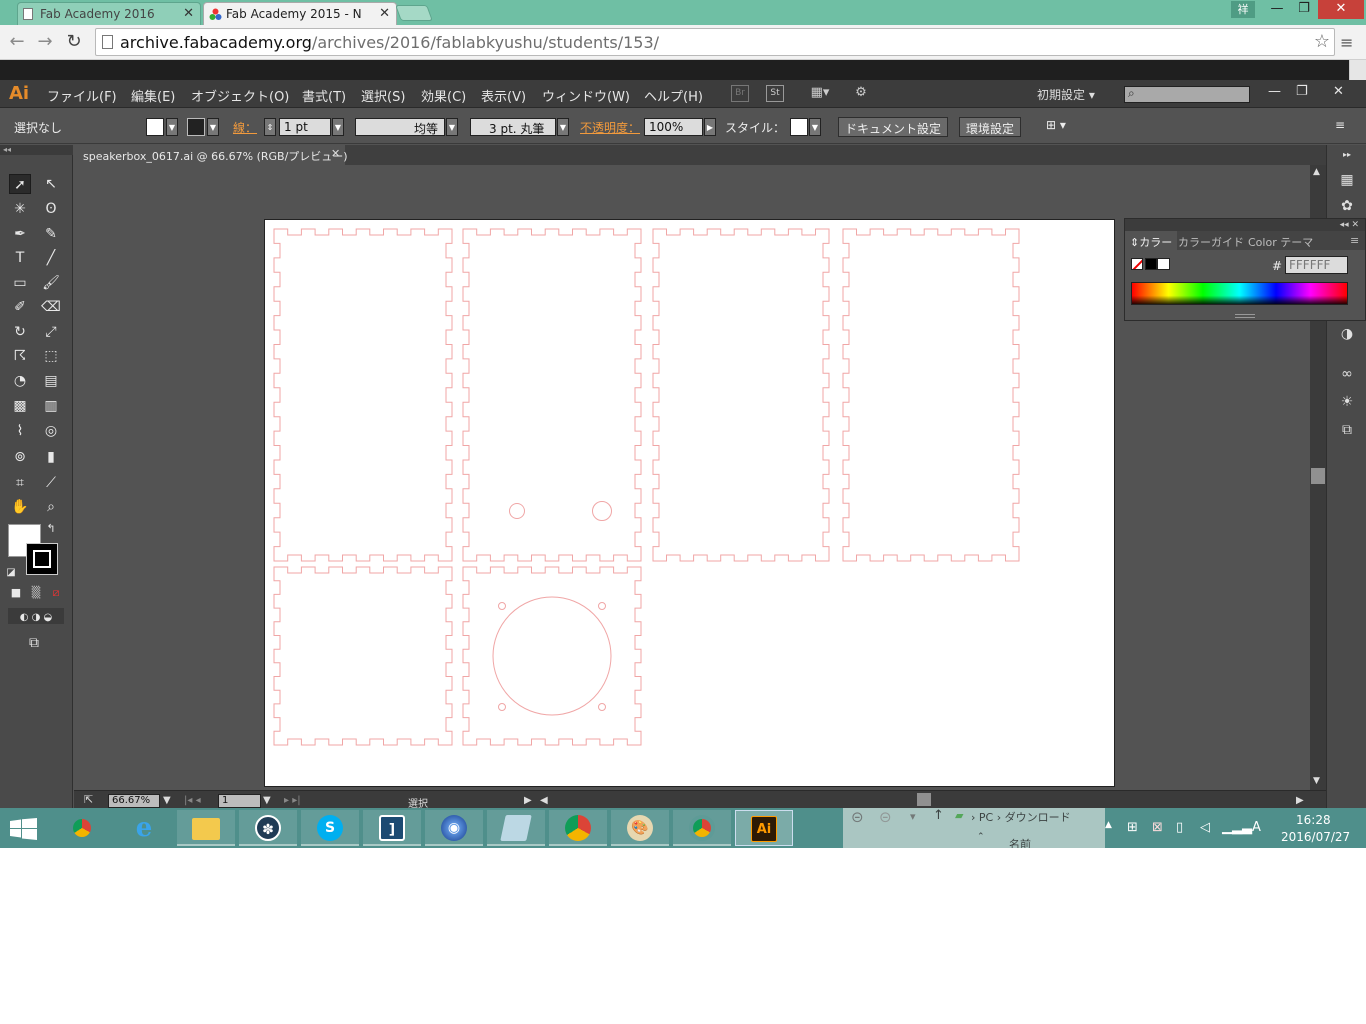  I want to click on swap-fill-stroke-icon: ↰, so click(51, 529).